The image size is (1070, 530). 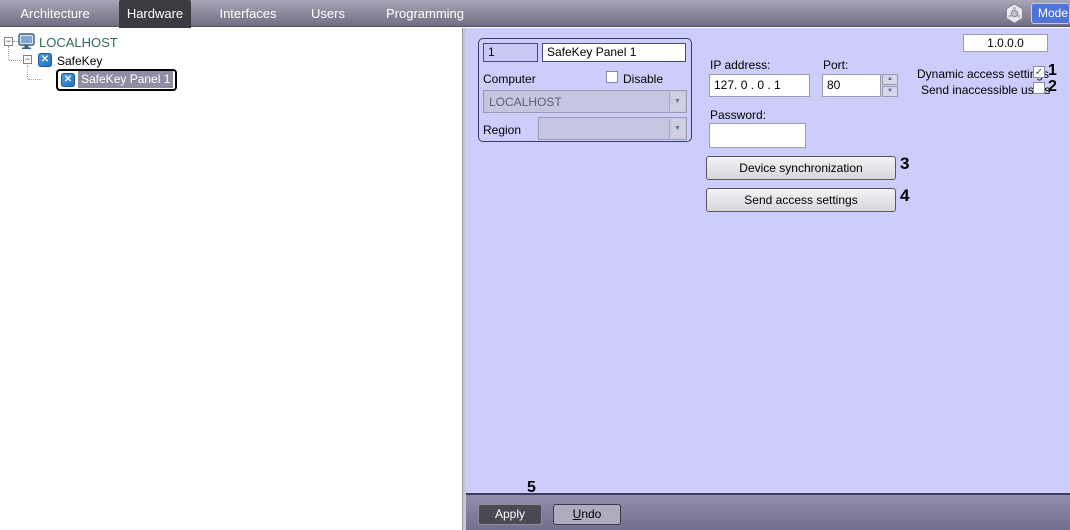 I want to click on annotation-4: 4, so click(x=905, y=195).